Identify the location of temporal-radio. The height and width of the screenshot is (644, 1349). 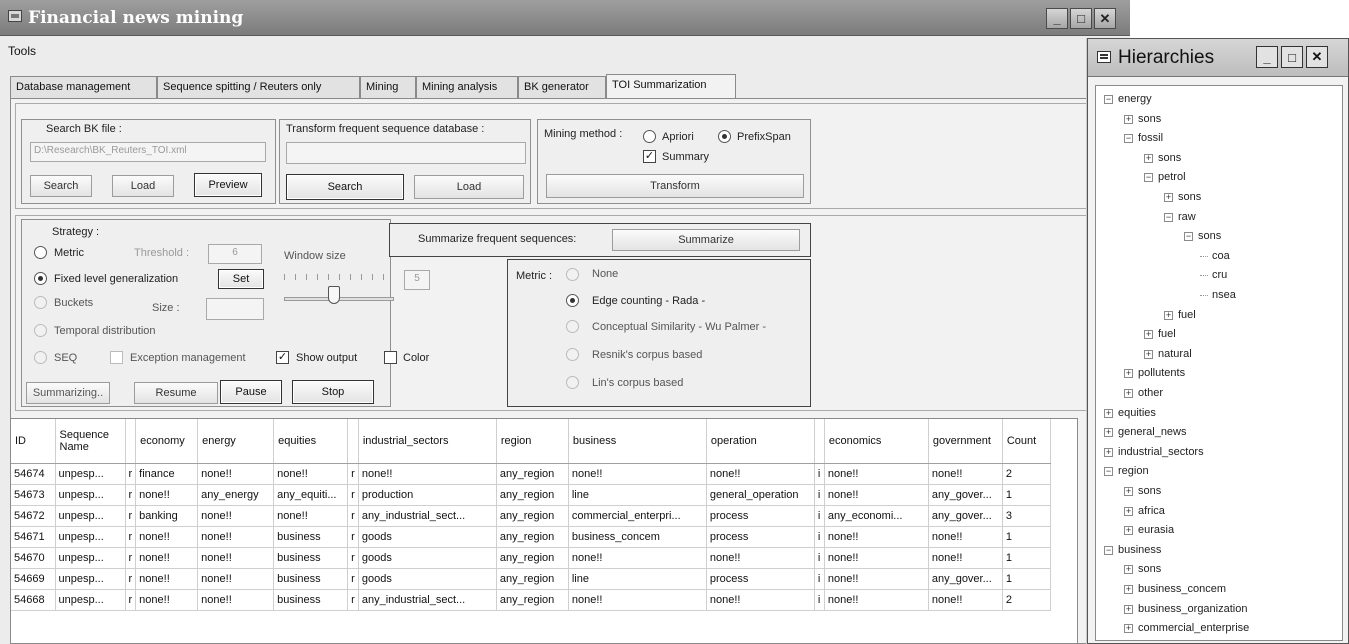
(40, 330).